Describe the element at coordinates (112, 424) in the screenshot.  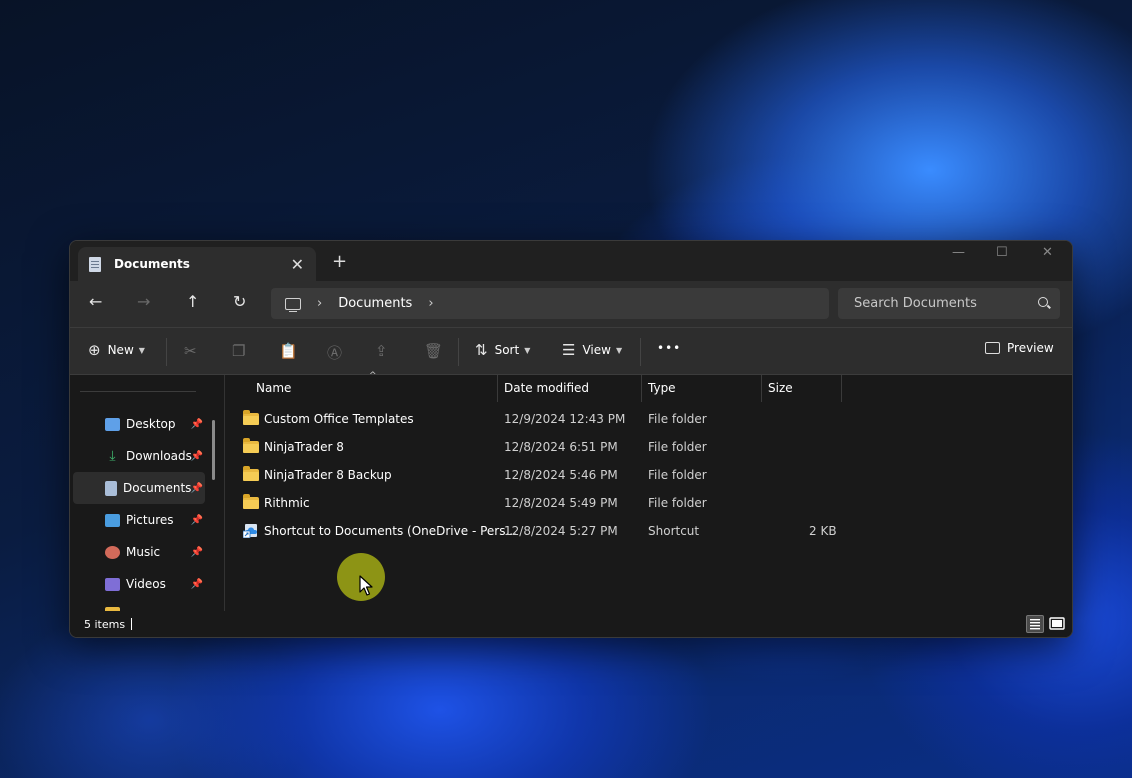
I see `desktop-icon` at that location.